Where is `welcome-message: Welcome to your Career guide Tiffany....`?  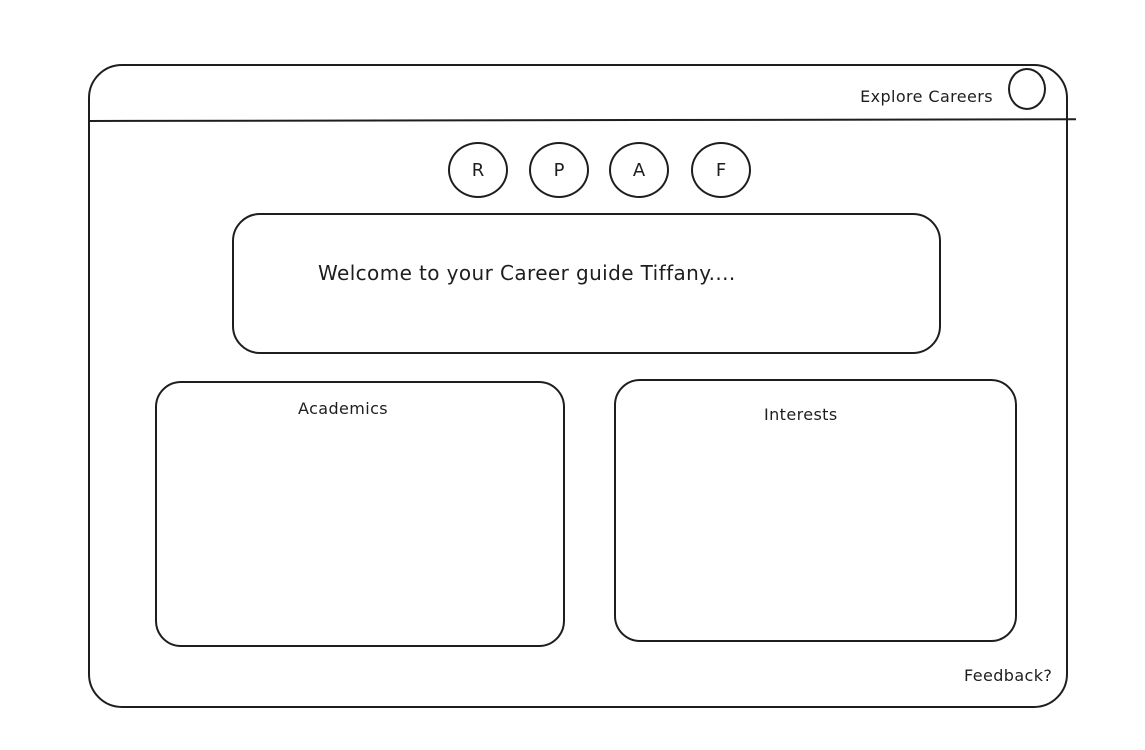 welcome-message: Welcome to your Career guide Tiffany.... is located at coordinates (527, 273).